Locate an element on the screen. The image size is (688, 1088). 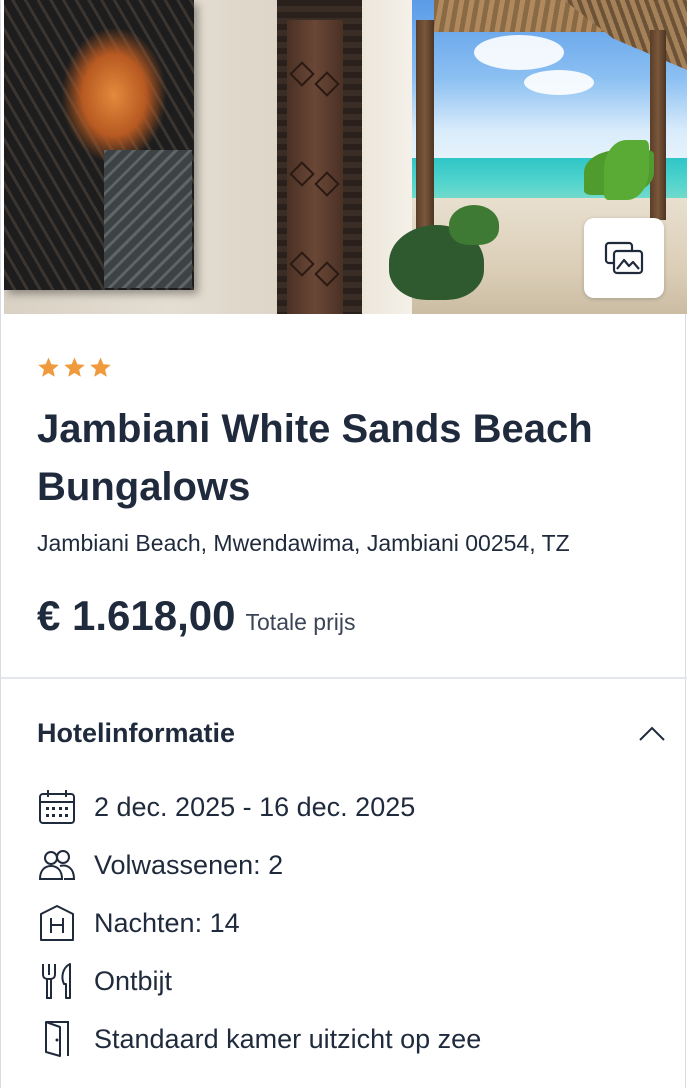
info-dates: 2 dec. 2025 - 16 dec. 2025 is located at coordinates (347, 807).